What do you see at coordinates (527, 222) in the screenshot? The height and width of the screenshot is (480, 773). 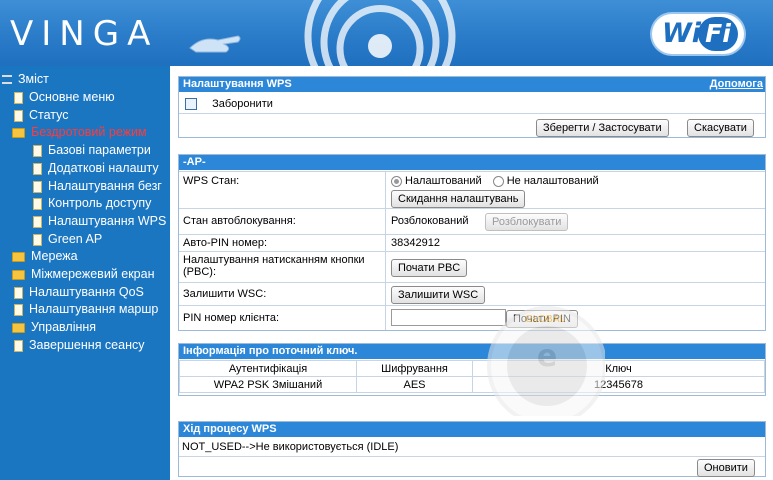 I see `unlock-button: Розблокувати` at bounding box center [527, 222].